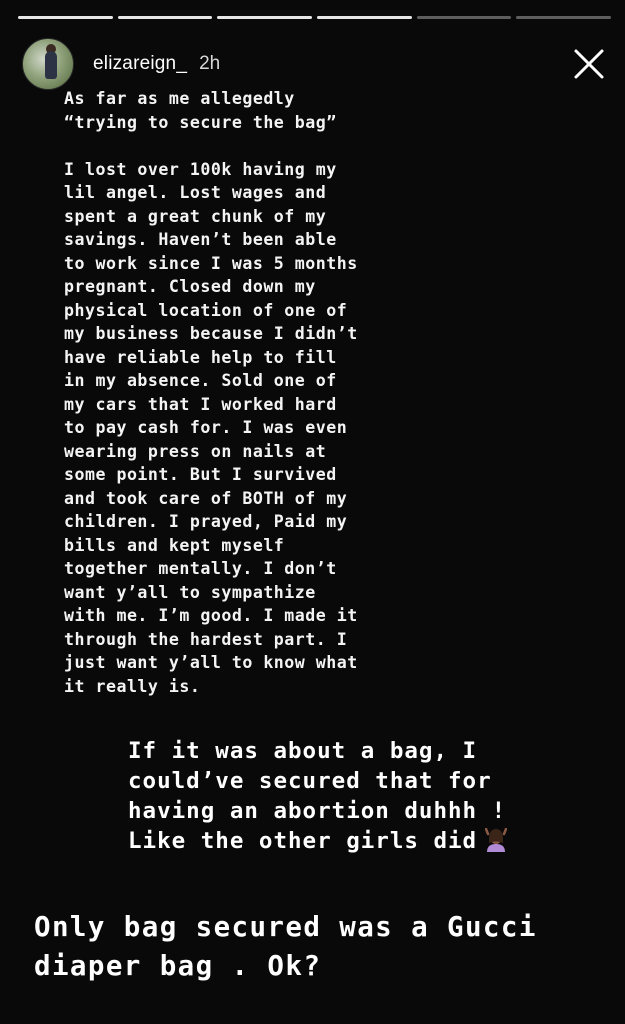 Image resolution: width=625 pixels, height=1024 pixels. I want to click on avatar, so click(48, 64).